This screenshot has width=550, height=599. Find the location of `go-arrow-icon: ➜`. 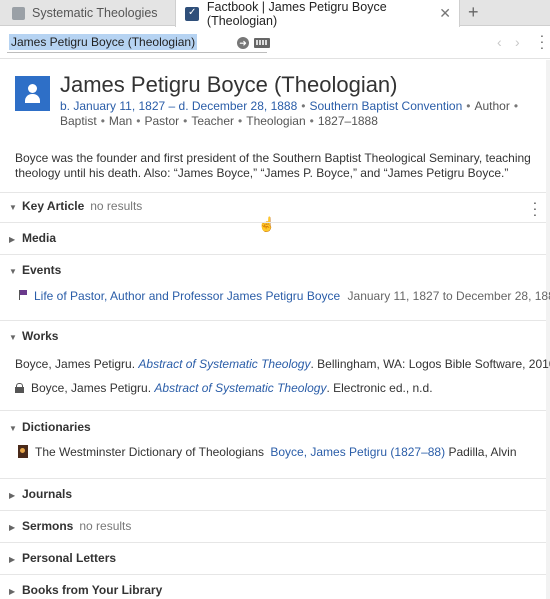

go-arrow-icon: ➜ is located at coordinates (243, 43).